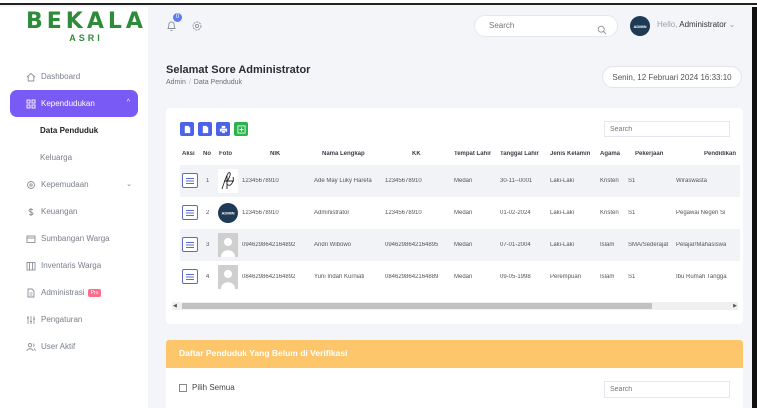 The width and height of the screenshot is (757, 408). I want to click on checkbox-icon, so click(183, 387).